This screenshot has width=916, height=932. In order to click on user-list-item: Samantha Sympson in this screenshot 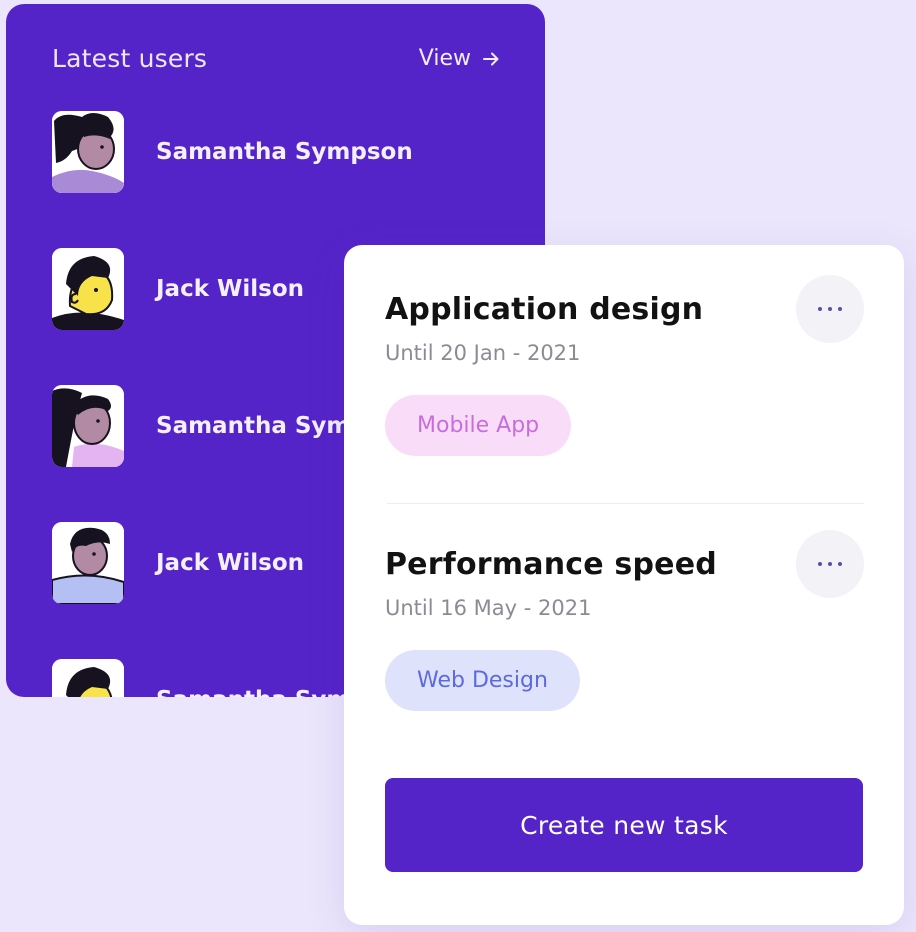, I will do `click(232, 152)`.